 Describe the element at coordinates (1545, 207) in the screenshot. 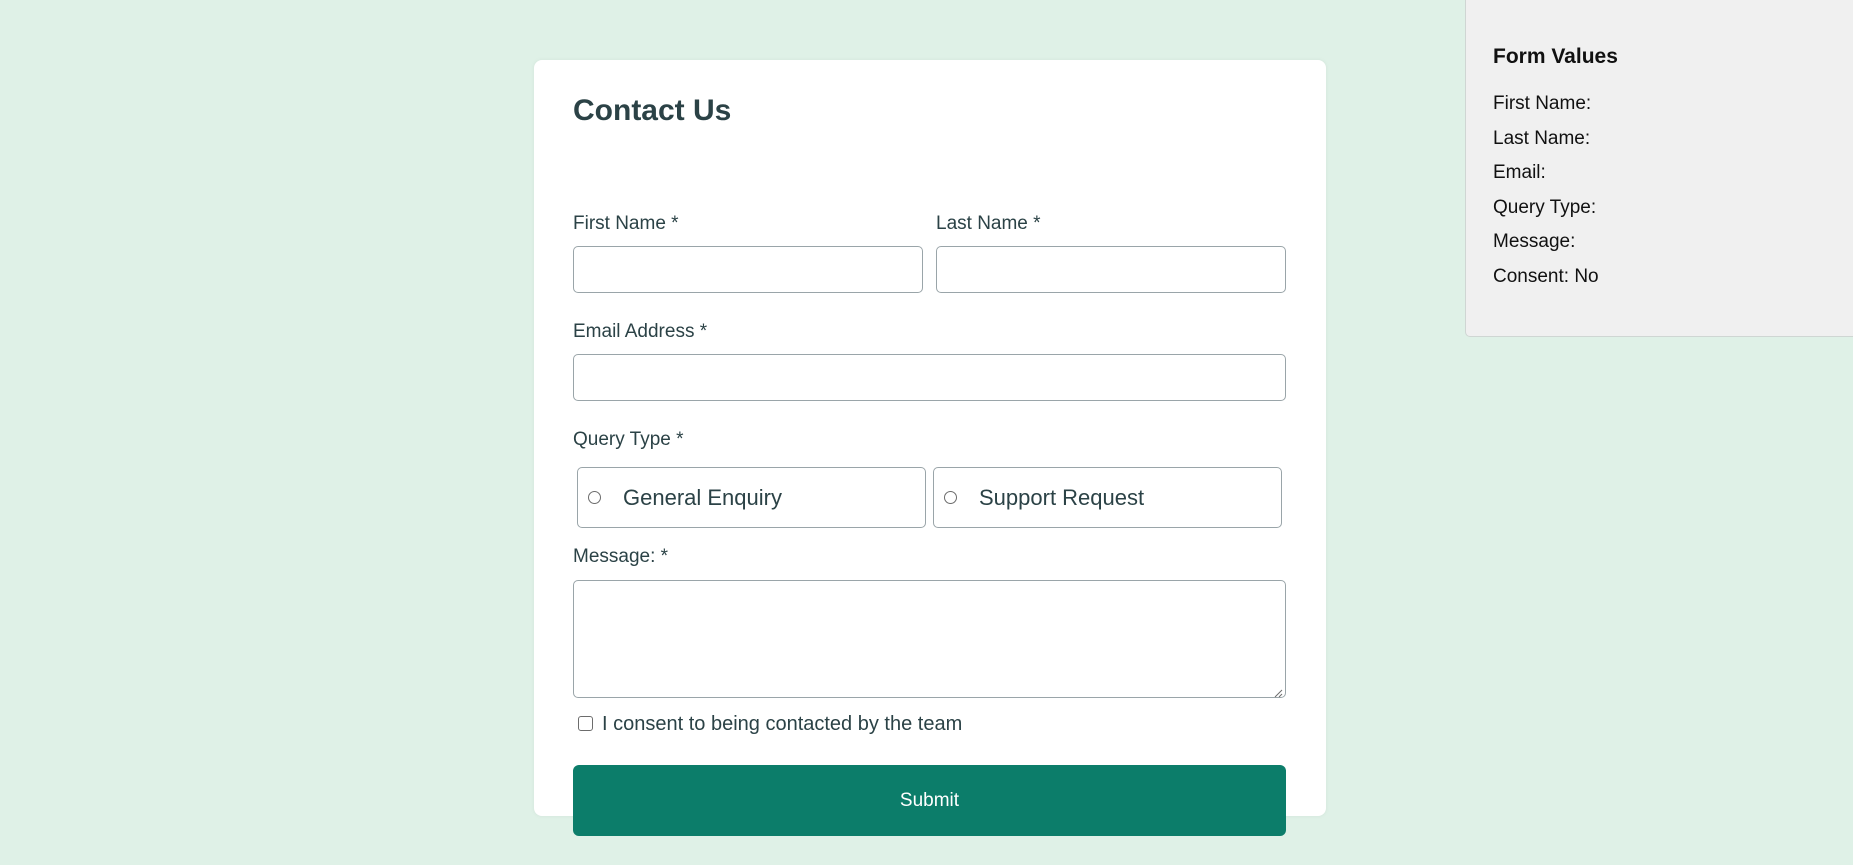

I see `value-query-type: Query Type:` at that location.